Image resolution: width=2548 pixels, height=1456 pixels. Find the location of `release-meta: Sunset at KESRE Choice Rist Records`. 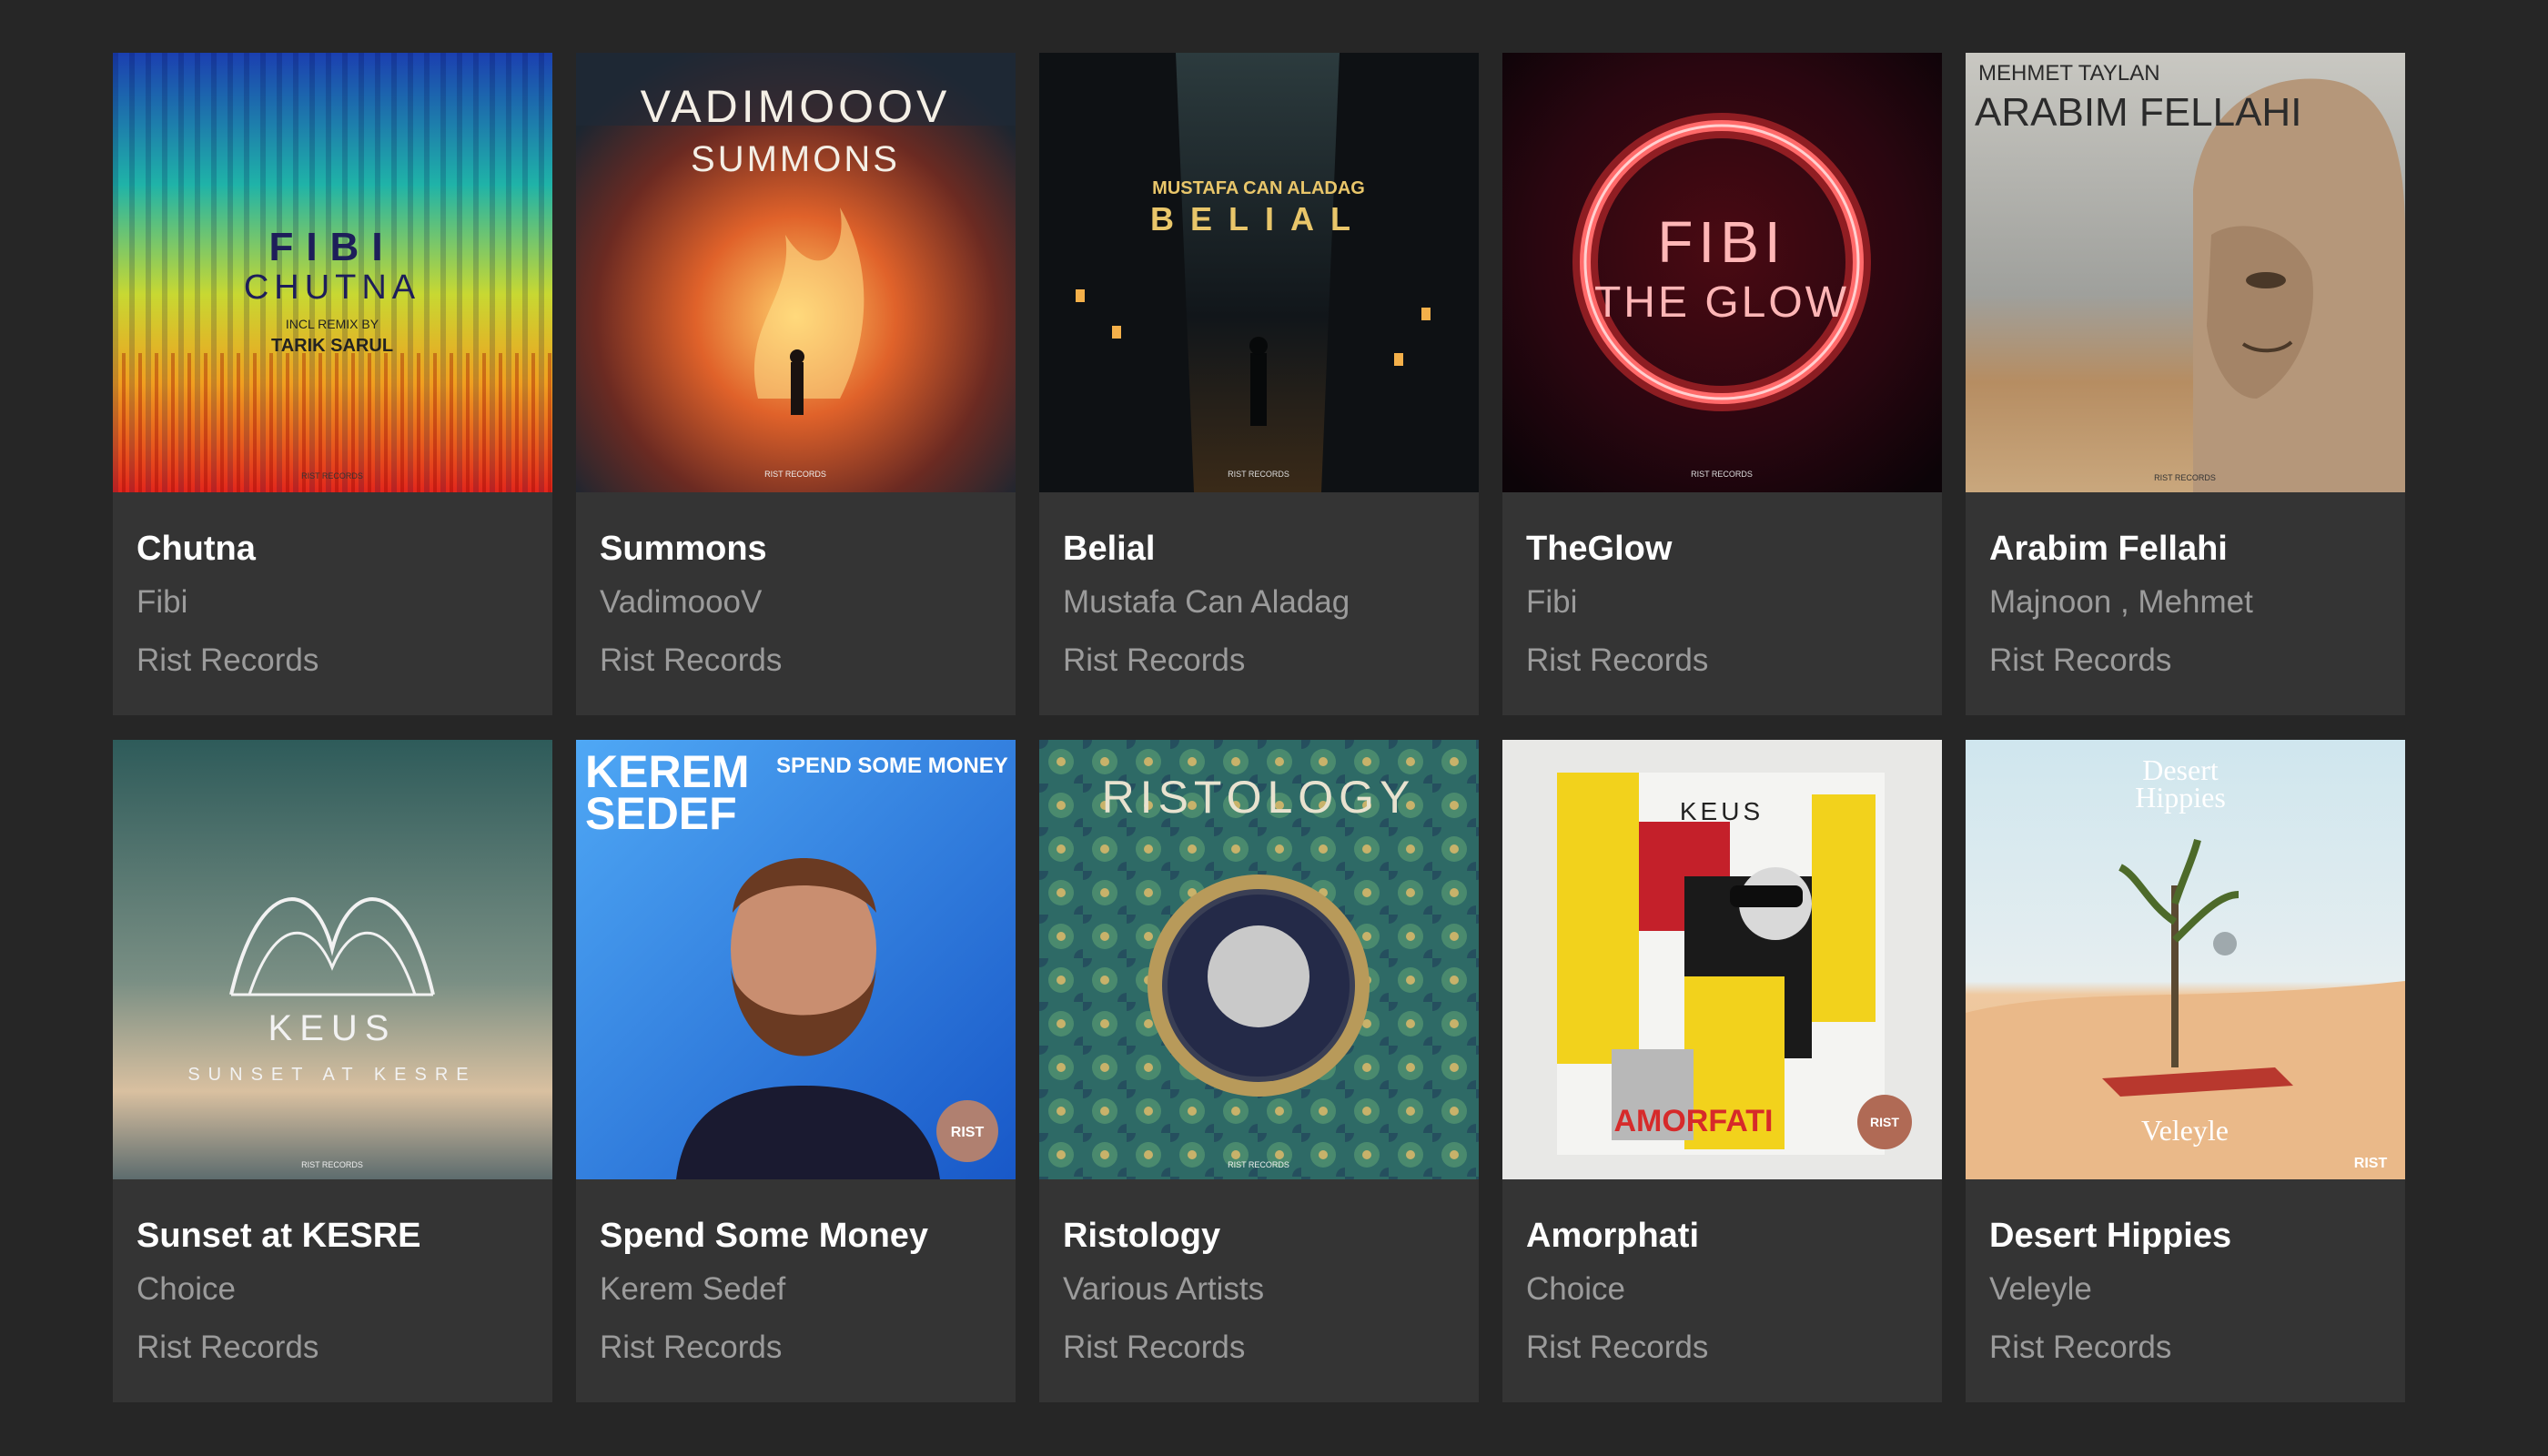

release-meta: Sunset at KESRE Choice Rist Records is located at coordinates (333, 1273).